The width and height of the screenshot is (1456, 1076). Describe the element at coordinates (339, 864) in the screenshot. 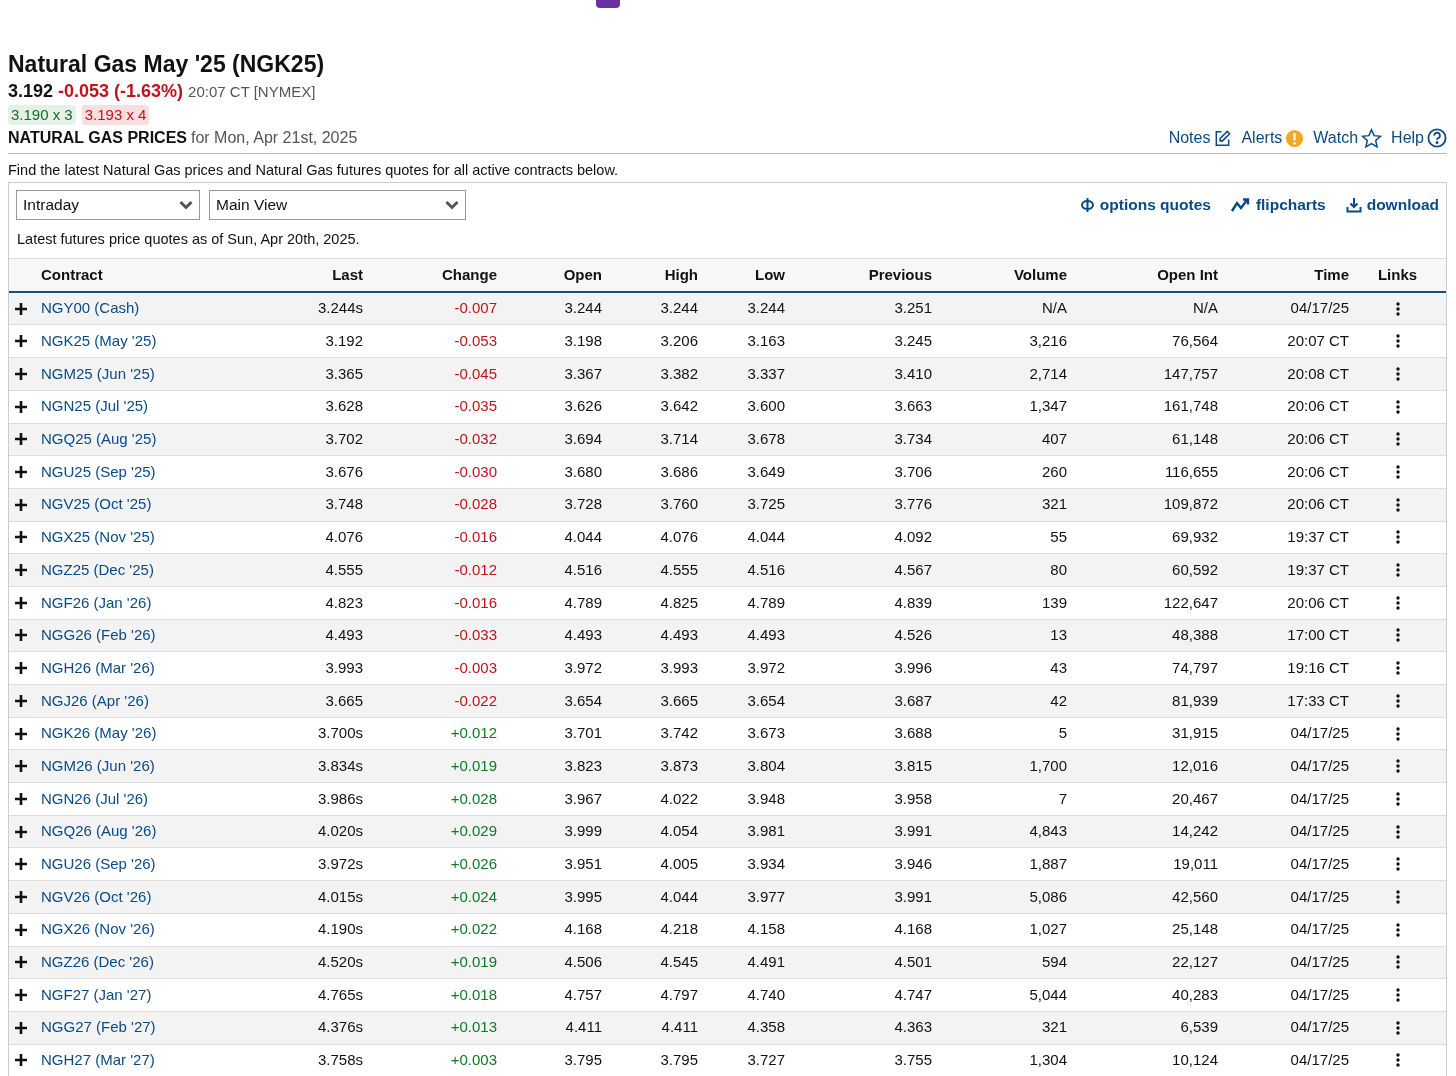

I see `table-cell-text: 3.972s` at that location.